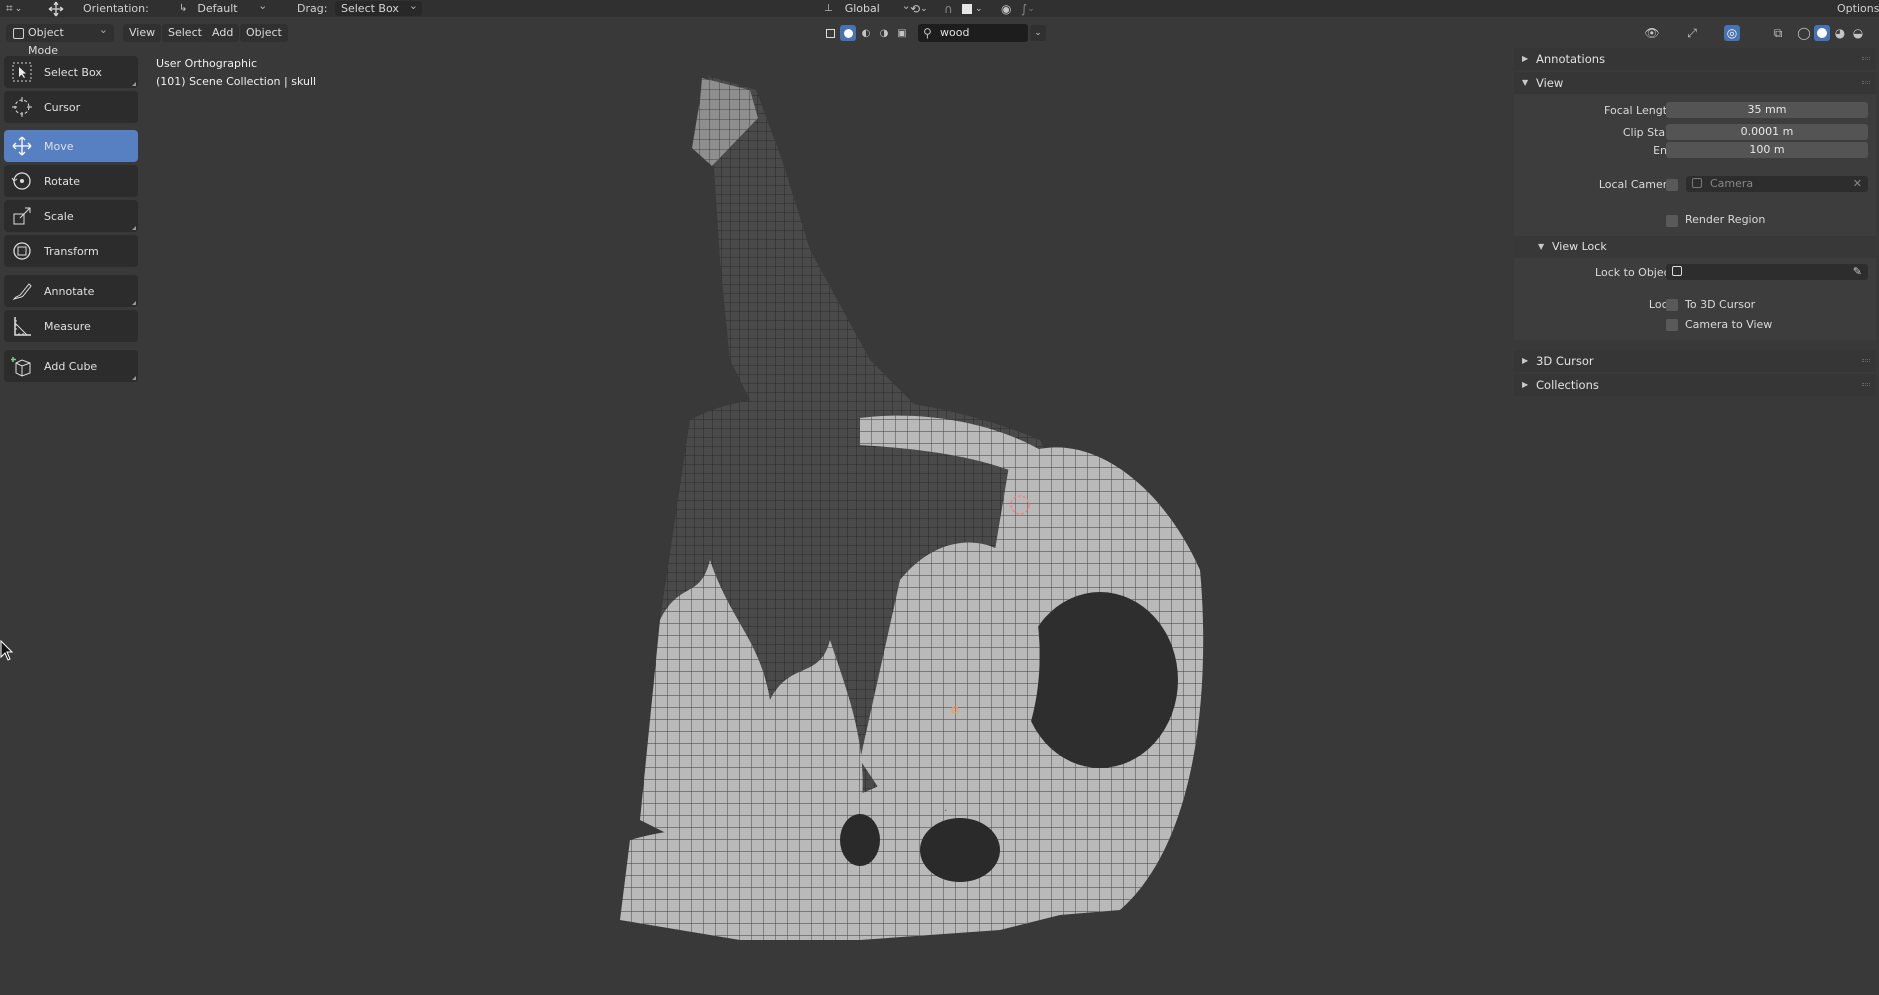  Describe the element at coordinates (56, 8) in the screenshot. I see `move-tool-indicator` at that location.